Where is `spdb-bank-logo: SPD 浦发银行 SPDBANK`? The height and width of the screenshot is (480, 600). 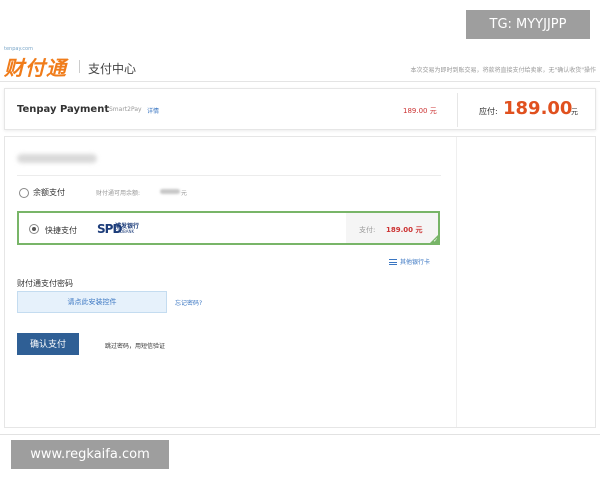 spdb-bank-logo: SPD 浦发银行 SPDBANK is located at coordinates (127, 229).